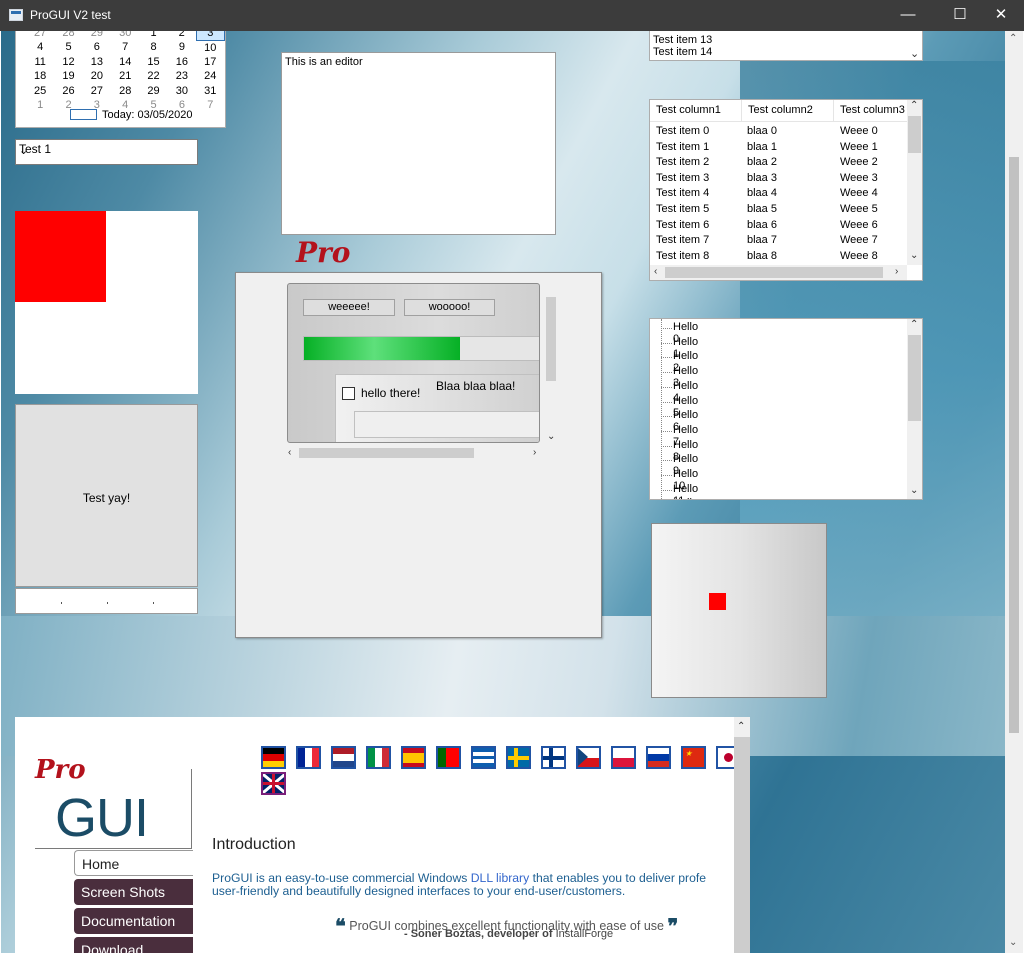 This screenshot has width=1024, height=954. What do you see at coordinates (68, 91) in the screenshot?
I see `calendar-day: 26` at bounding box center [68, 91].